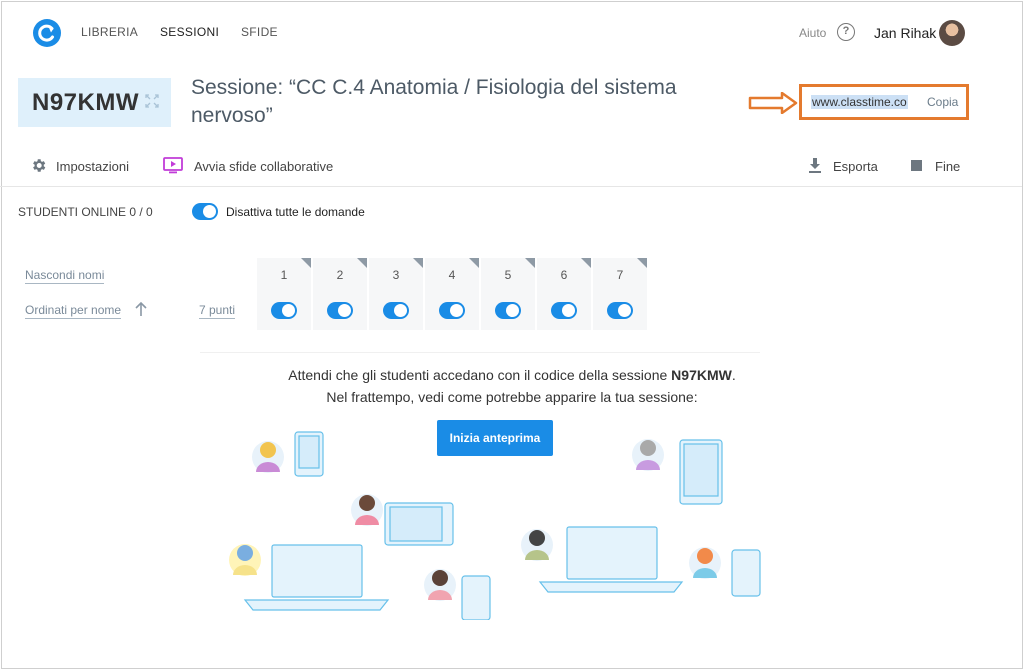 The image size is (1024, 670). Describe the element at coordinates (942, 102) in the screenshot. I see `copy-button: Copia` at that location.